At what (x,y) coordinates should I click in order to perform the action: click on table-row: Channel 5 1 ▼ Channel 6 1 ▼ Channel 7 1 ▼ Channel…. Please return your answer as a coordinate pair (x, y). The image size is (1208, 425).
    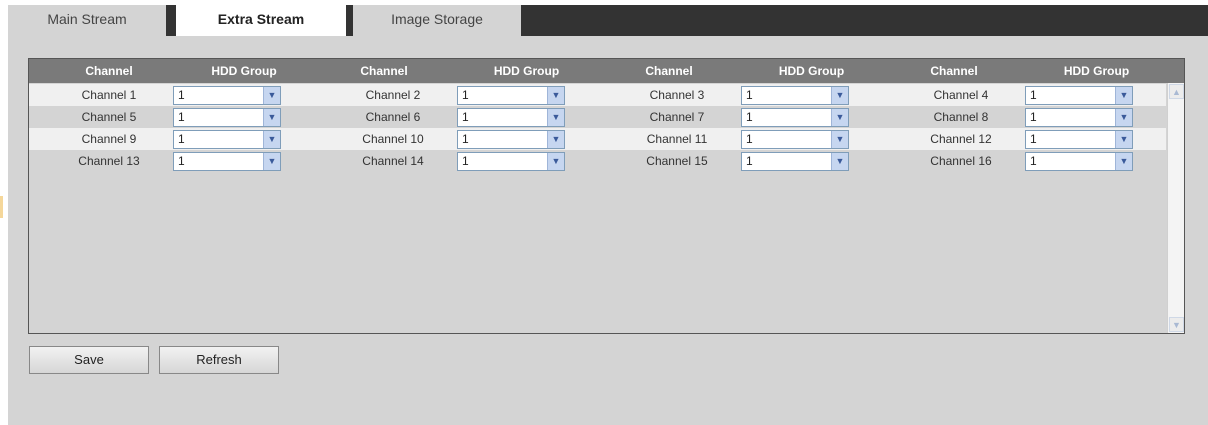
    Looking at the image, I should click on (597, 117).